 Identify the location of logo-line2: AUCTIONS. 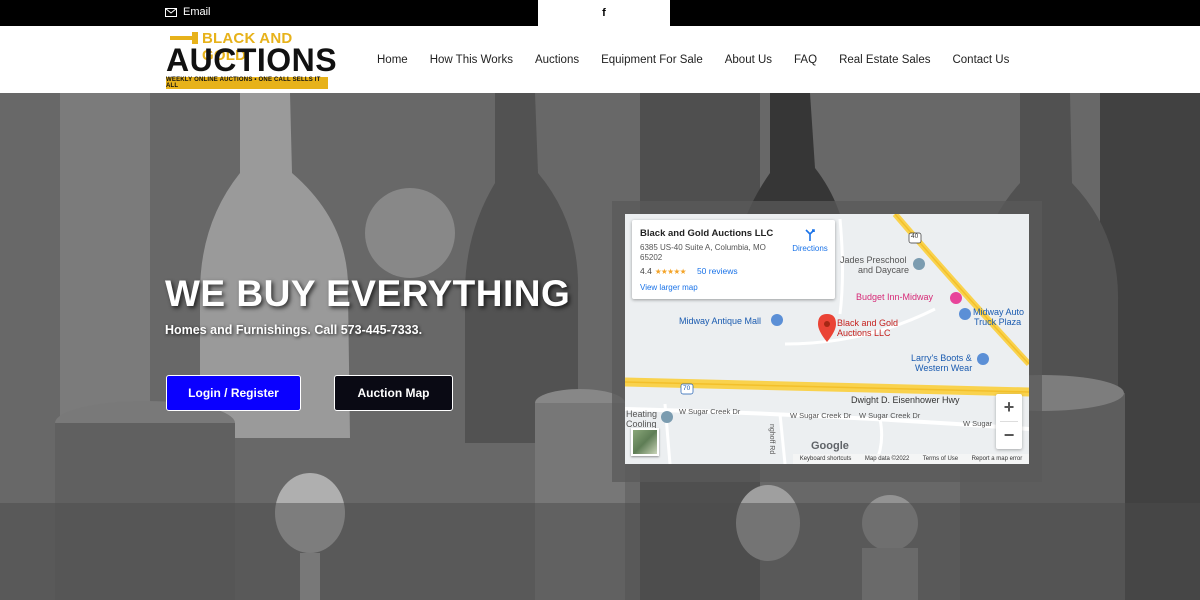
(252, 60).